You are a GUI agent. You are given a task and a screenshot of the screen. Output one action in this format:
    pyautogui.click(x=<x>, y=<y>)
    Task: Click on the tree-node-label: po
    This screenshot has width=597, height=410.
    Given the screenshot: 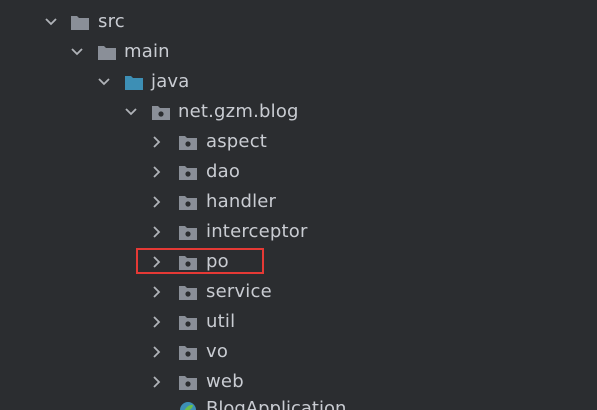 What is the action you would take?
    pyautogui.click(x=217, y=261)
    